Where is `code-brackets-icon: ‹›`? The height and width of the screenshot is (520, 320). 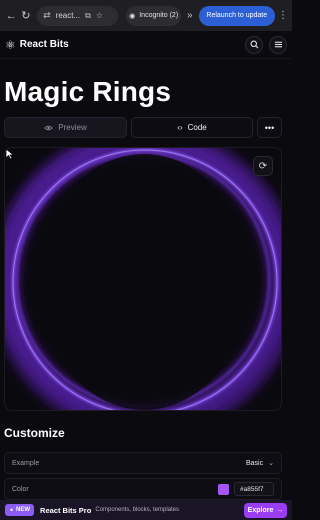
code-brackets-icon: ‹› is located at coordinates (180, 127).